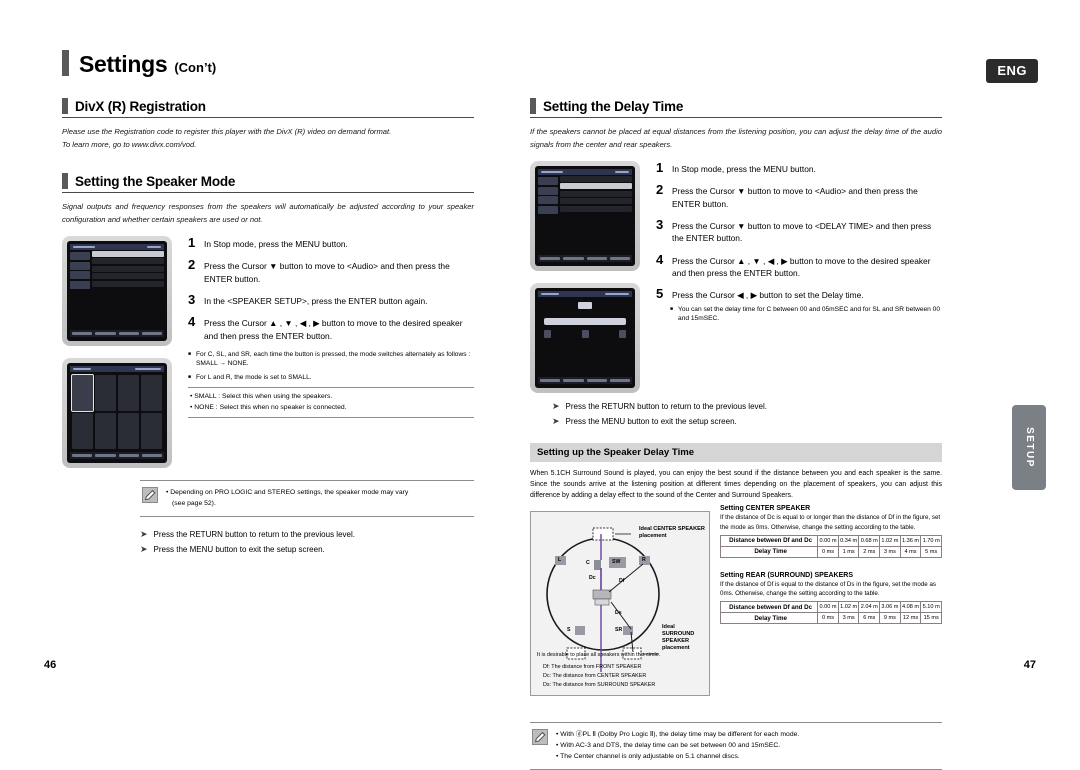 Image resolution: width=1080 pixels, height=770 pixels. I want to click on caption-ds: Ds: The distance from SURROUND SPEAKER, so click(599, 685).